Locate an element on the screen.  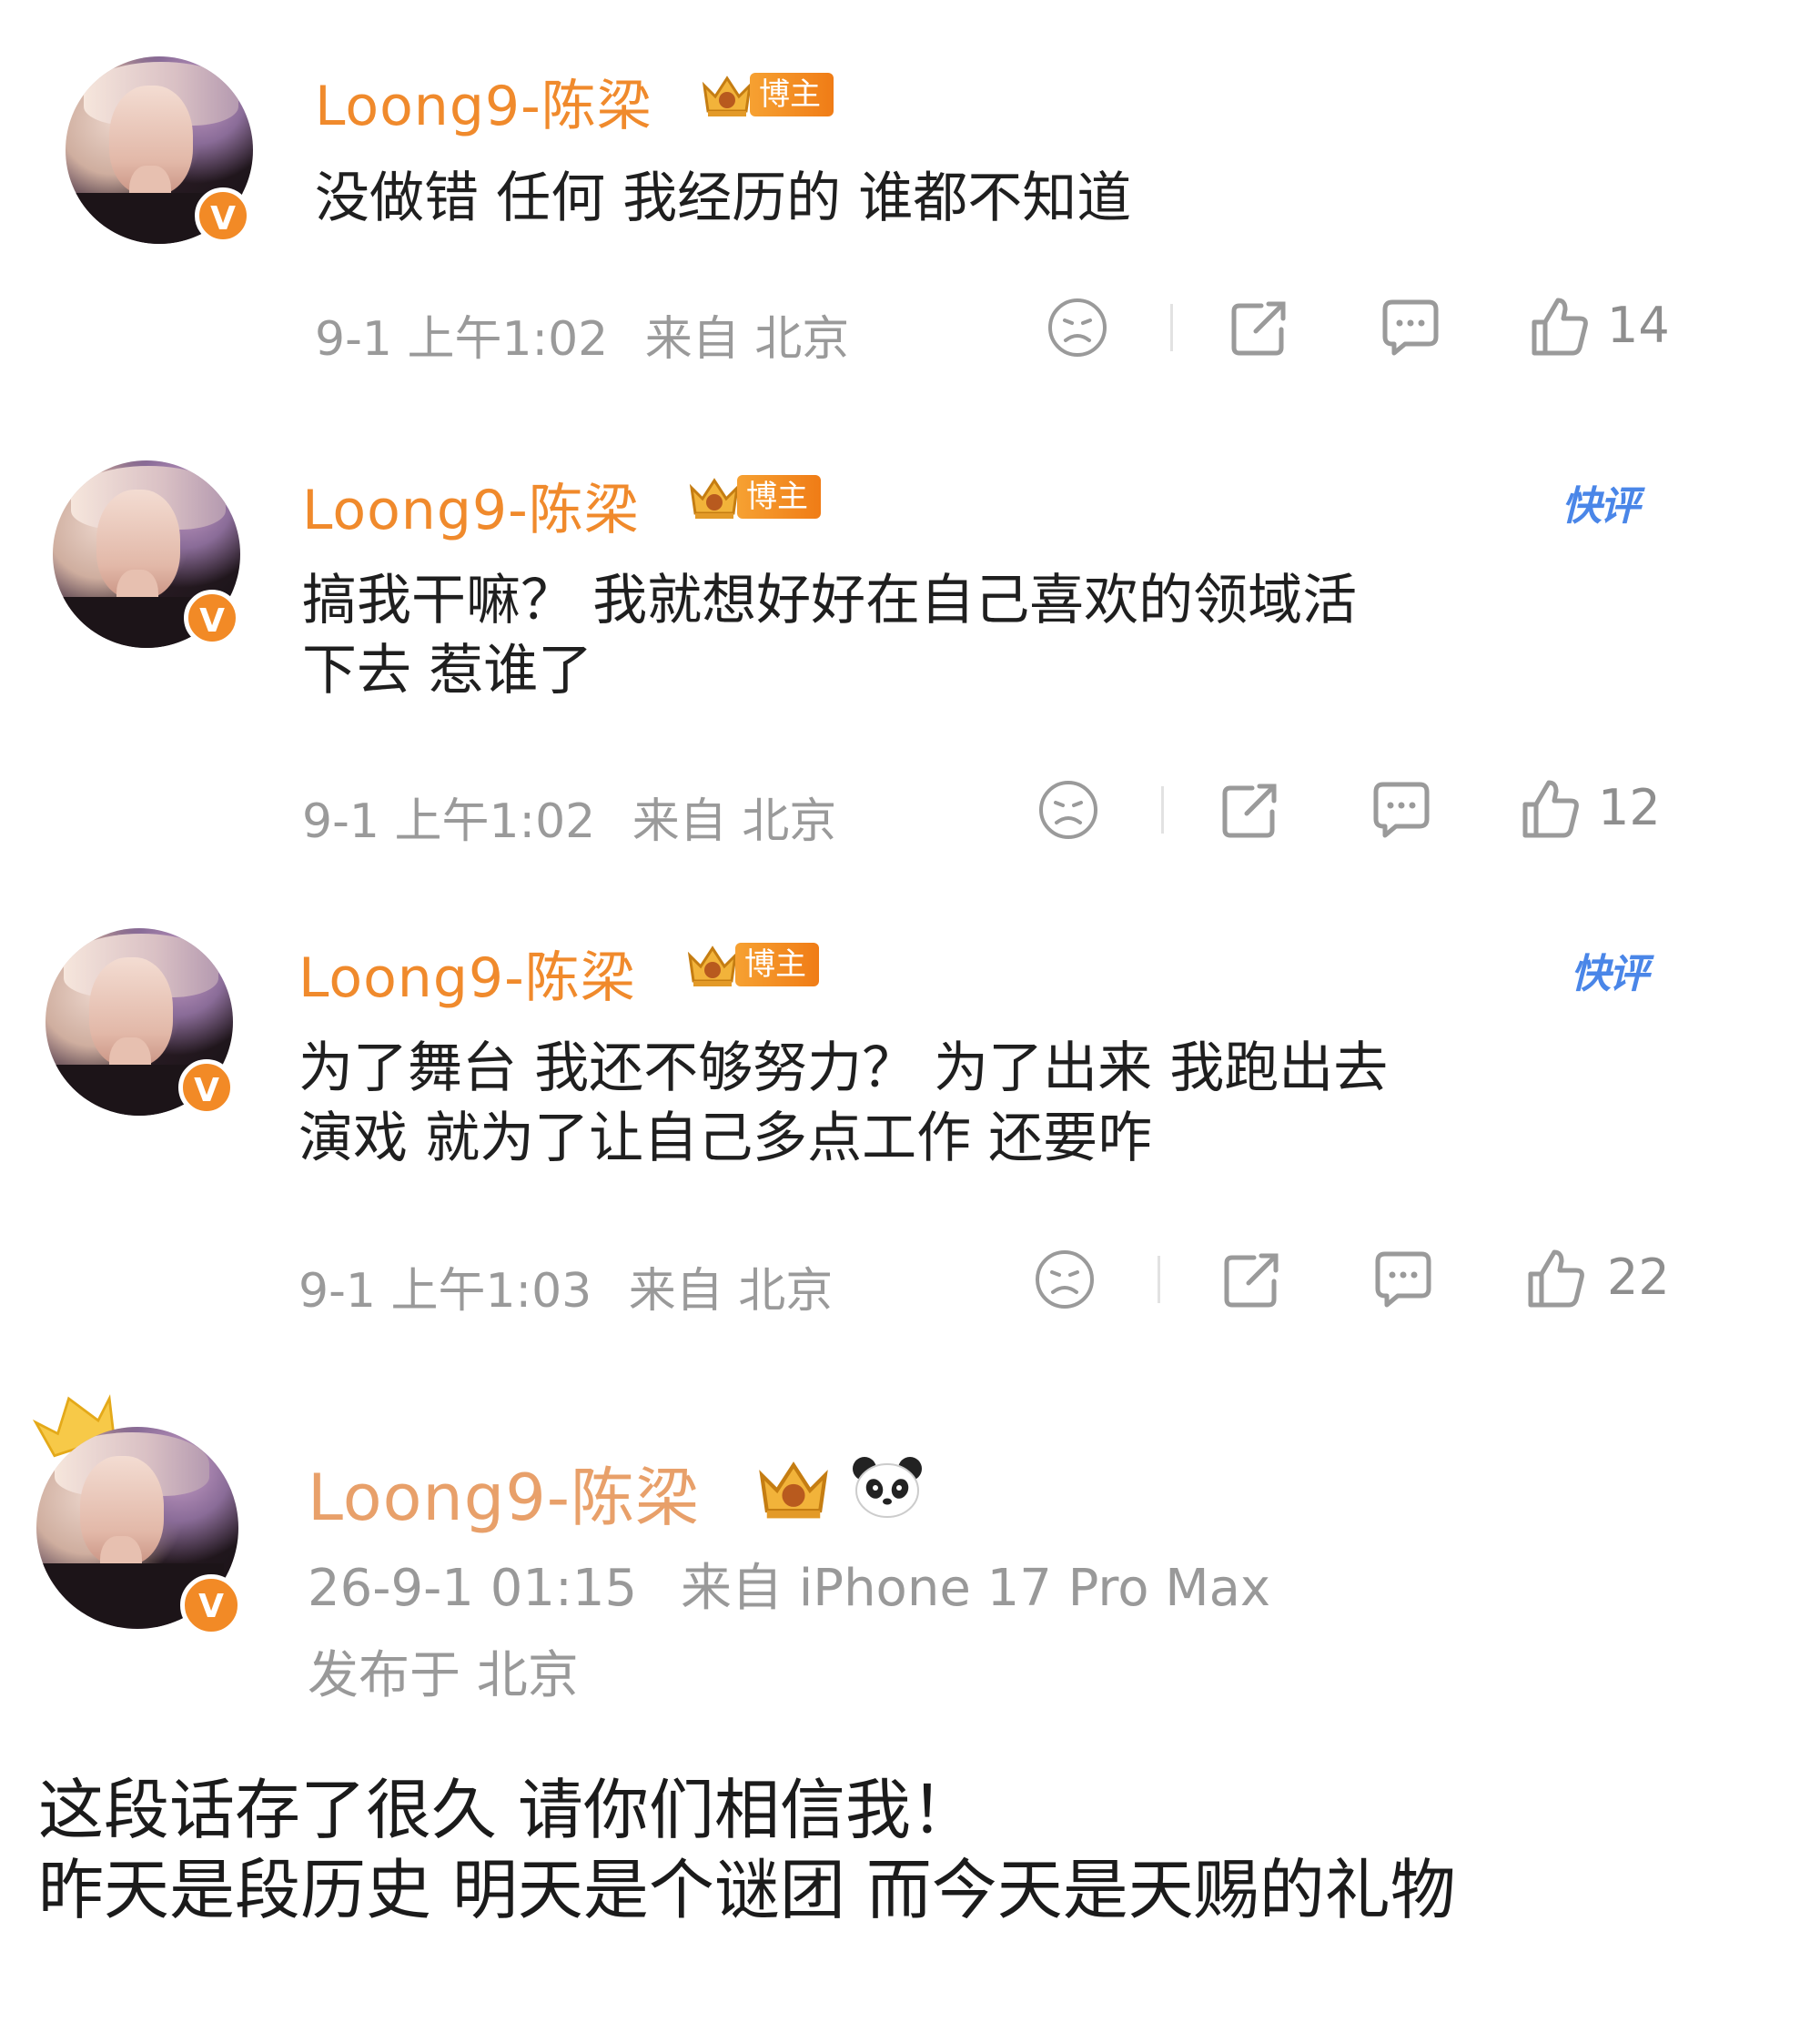
post-text-line: 昨天是段历史 明天是个谜团 而今天是天赐的礼物 is located at coordinates (747, 1889).